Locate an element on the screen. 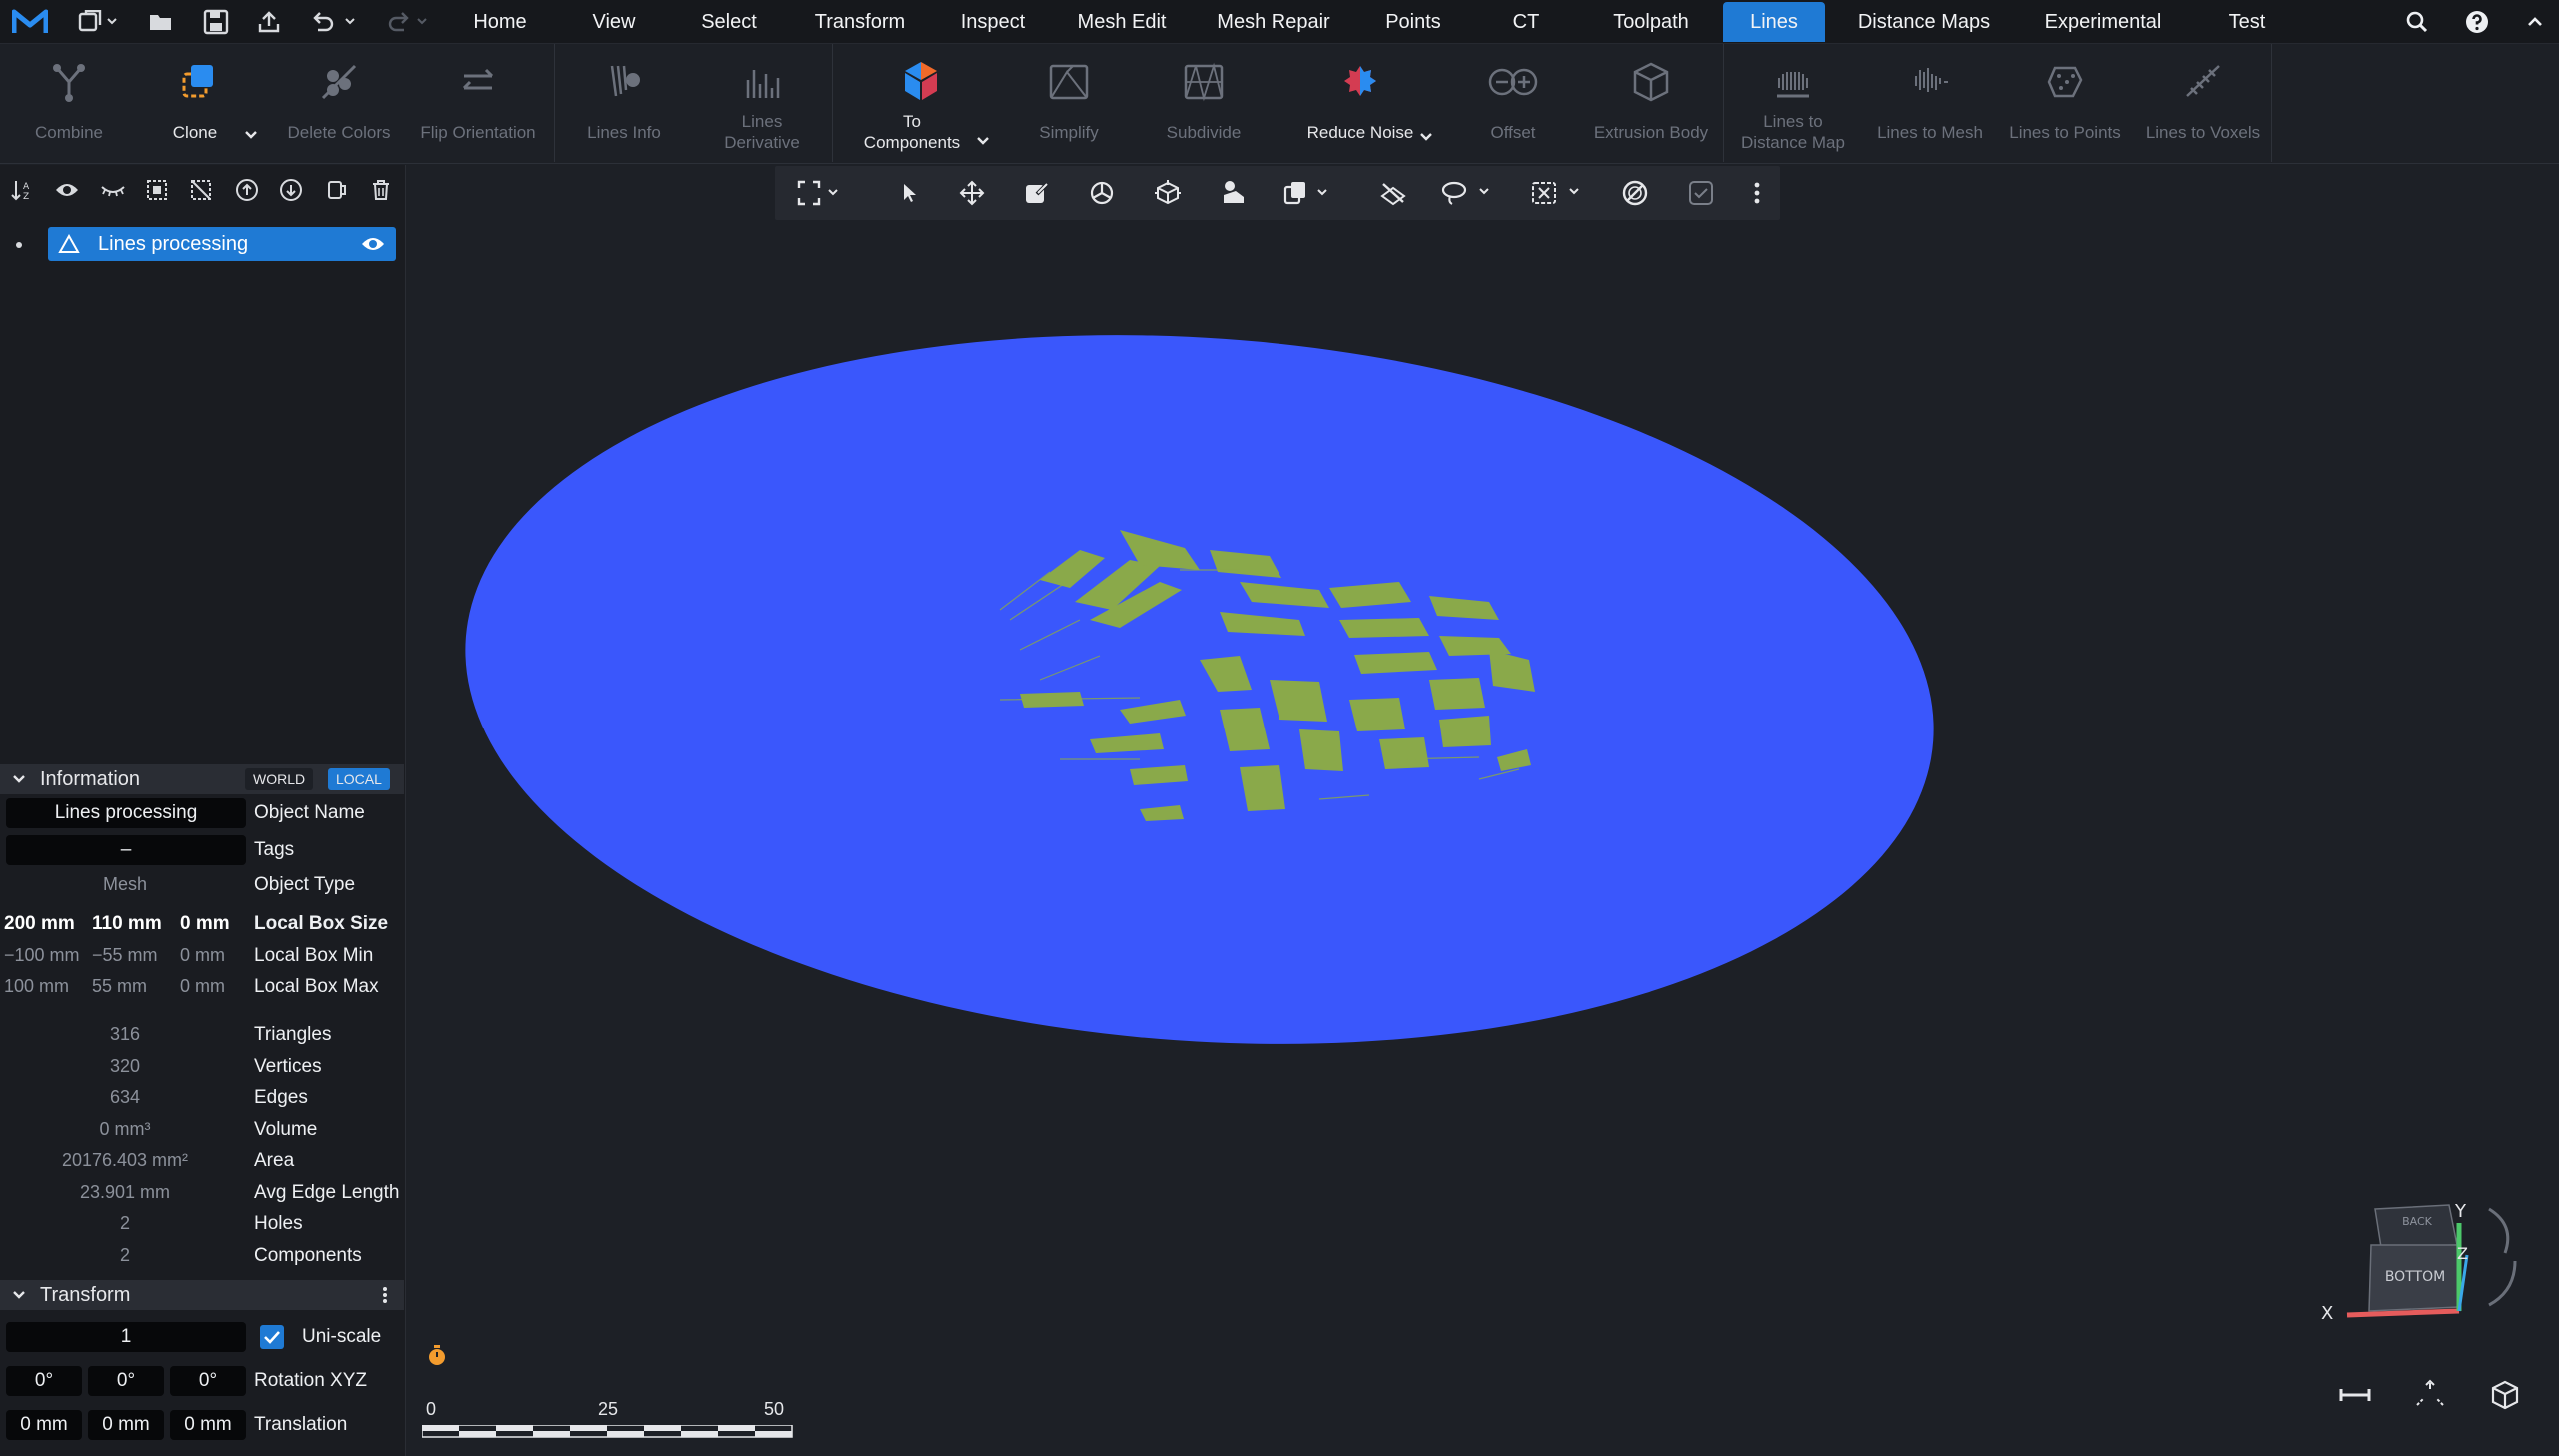 This screenshot has height=1456, width=2559. tab-distance-maps: Distance Maps is located at coordinates (1924, 22).